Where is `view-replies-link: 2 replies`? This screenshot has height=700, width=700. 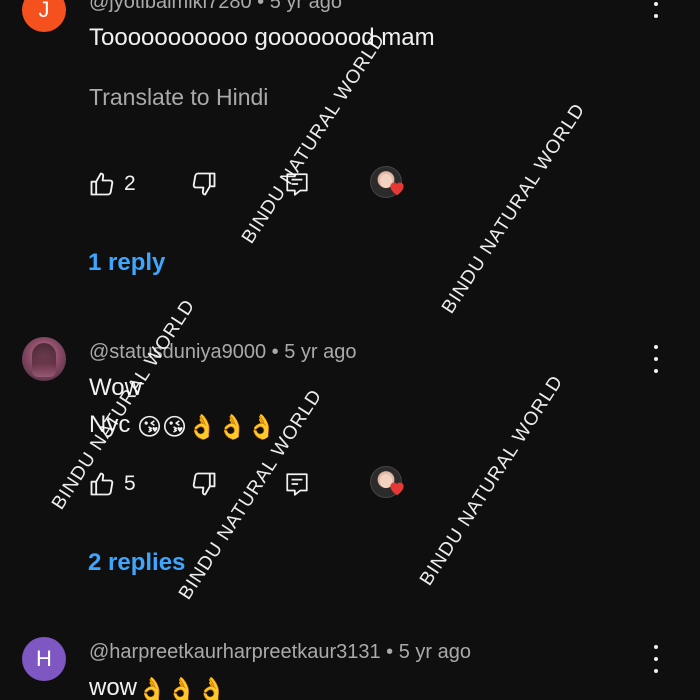
view-replies-link: 2 replies is located at coordinates (136, 563).